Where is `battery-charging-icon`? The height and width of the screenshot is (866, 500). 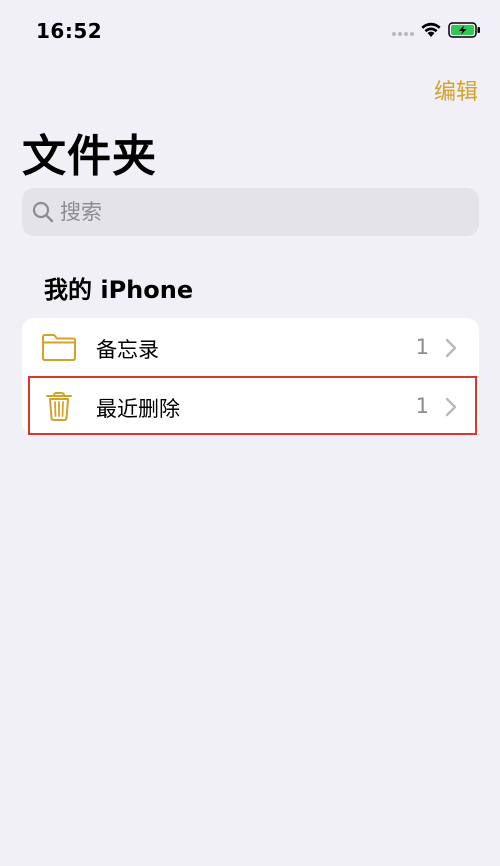
battery-charging-icon is located at coordinates (464, 30).